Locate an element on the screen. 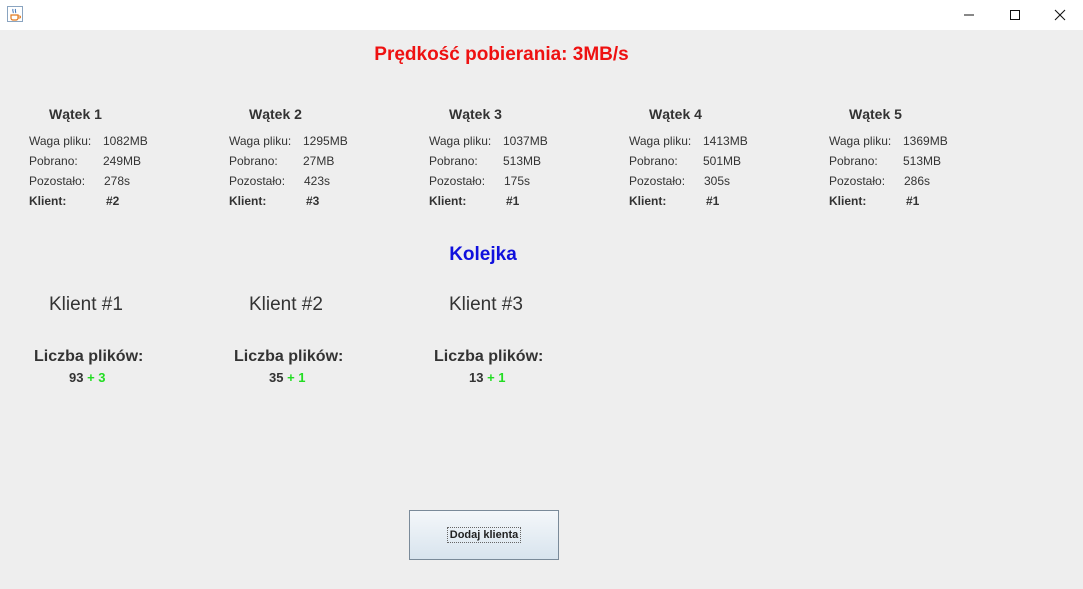 This screenshot has width=1083, height=589. close-button is located at coordinates (1060, 15).